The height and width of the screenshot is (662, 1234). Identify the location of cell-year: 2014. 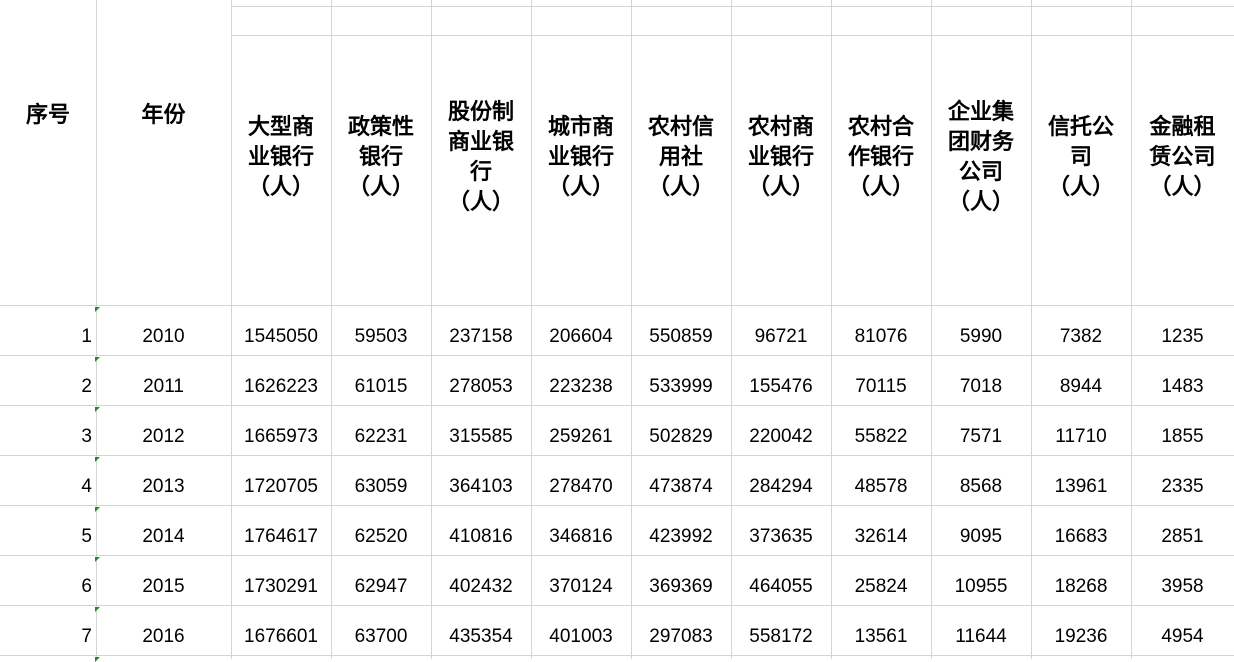
(163, 536).